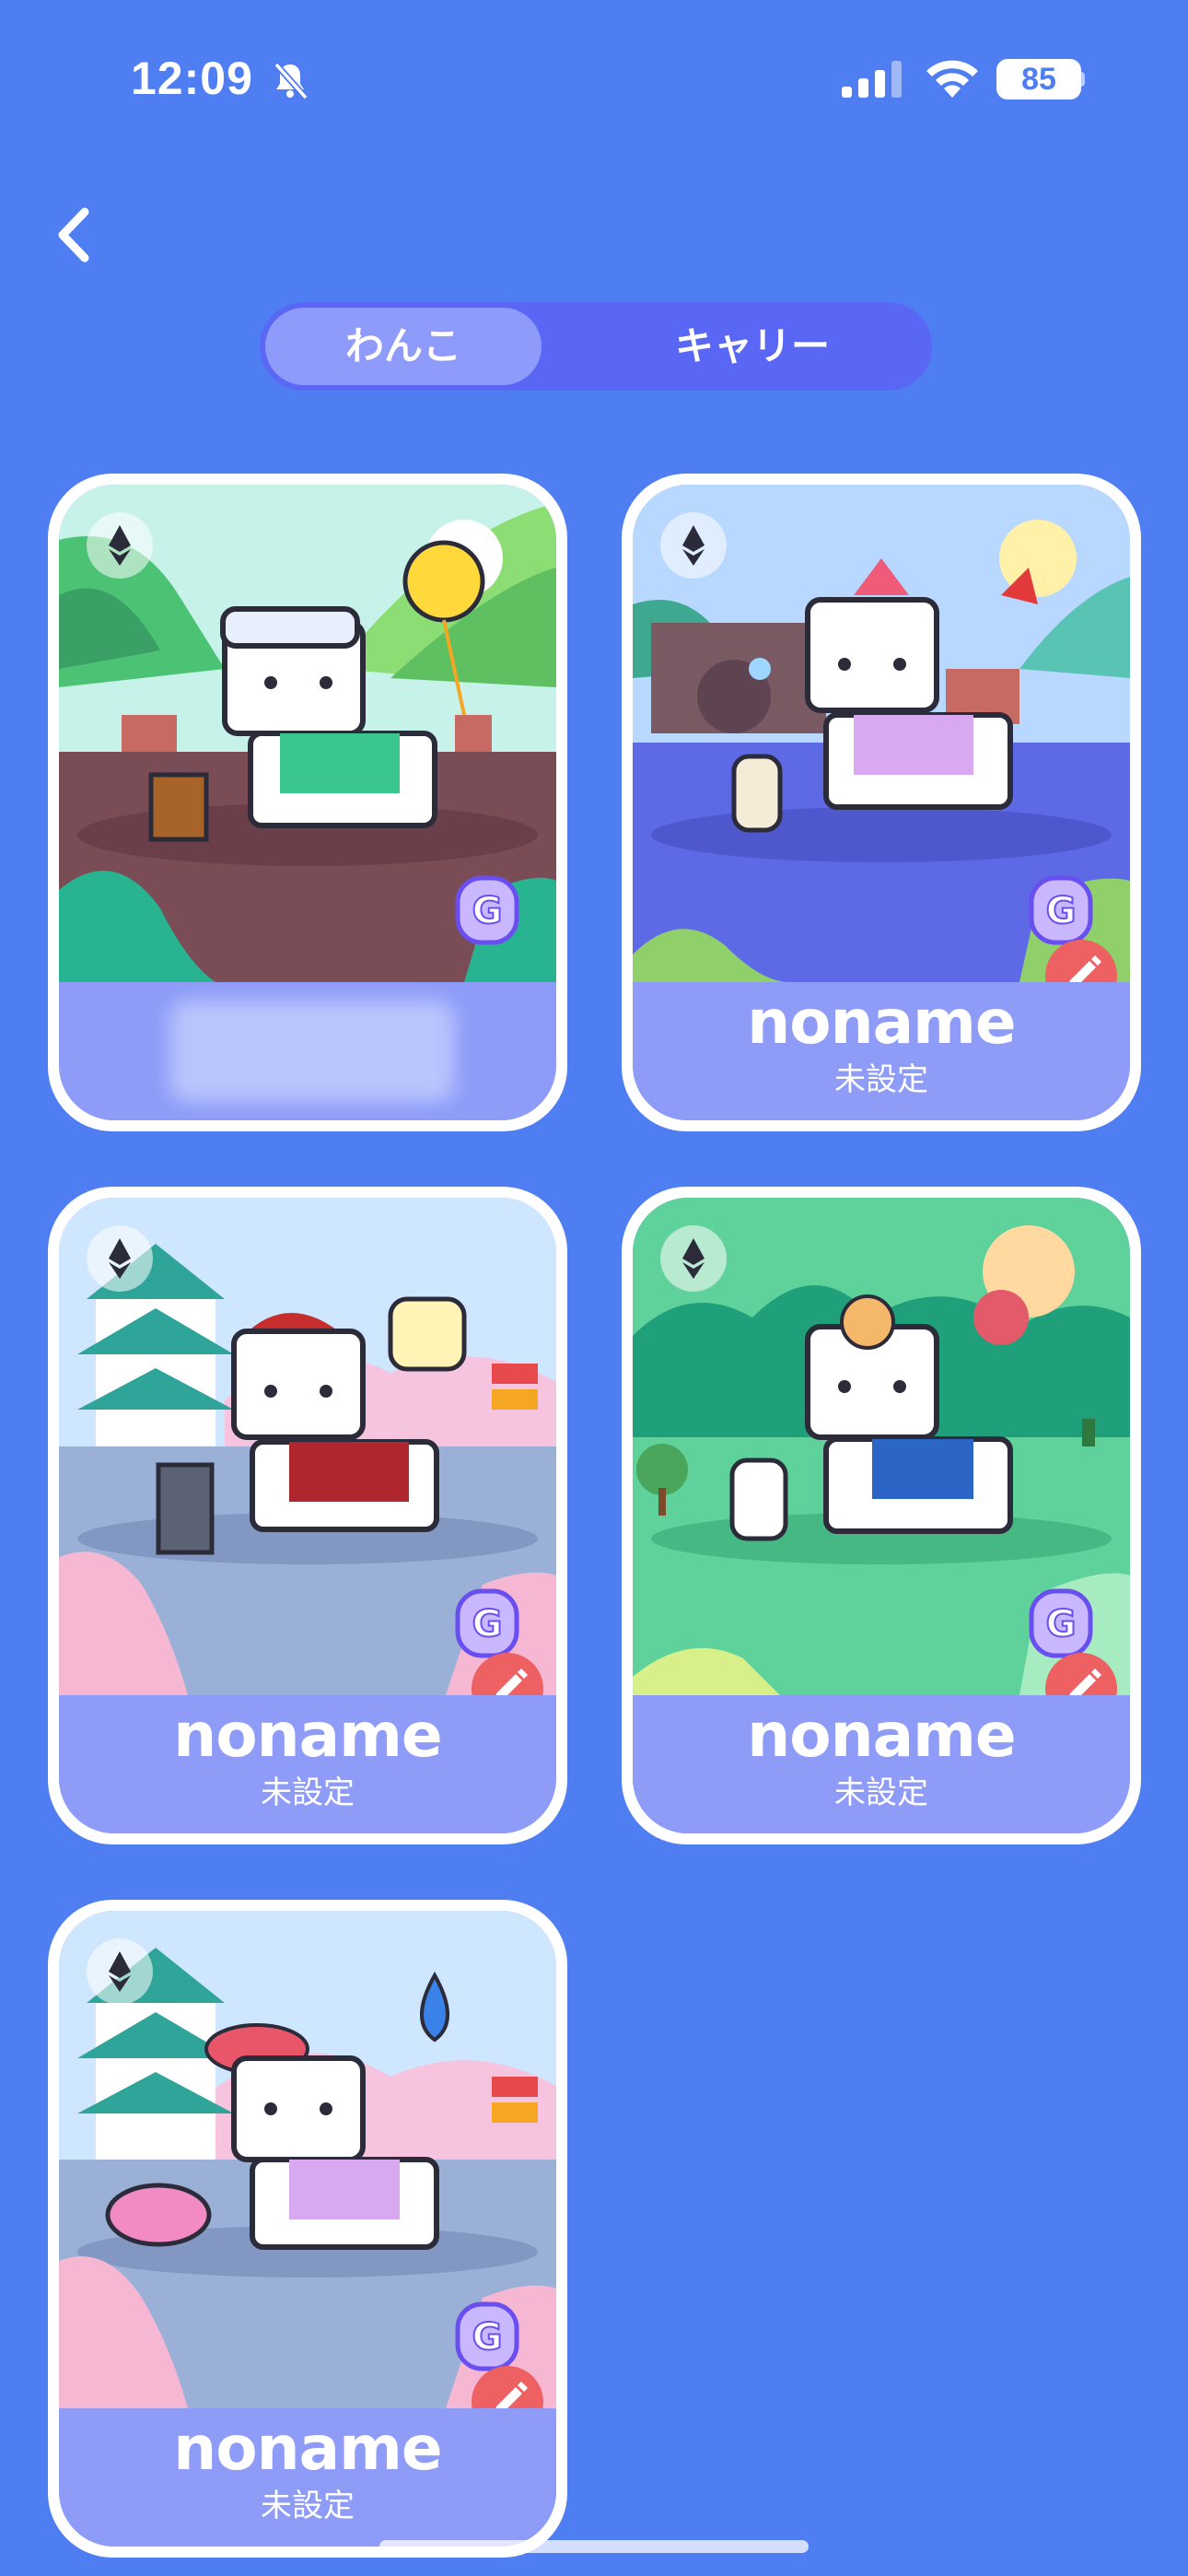 This screenshot has width=1188, height=2576. I want to click on back-chevron-icon, so click(73, 235).